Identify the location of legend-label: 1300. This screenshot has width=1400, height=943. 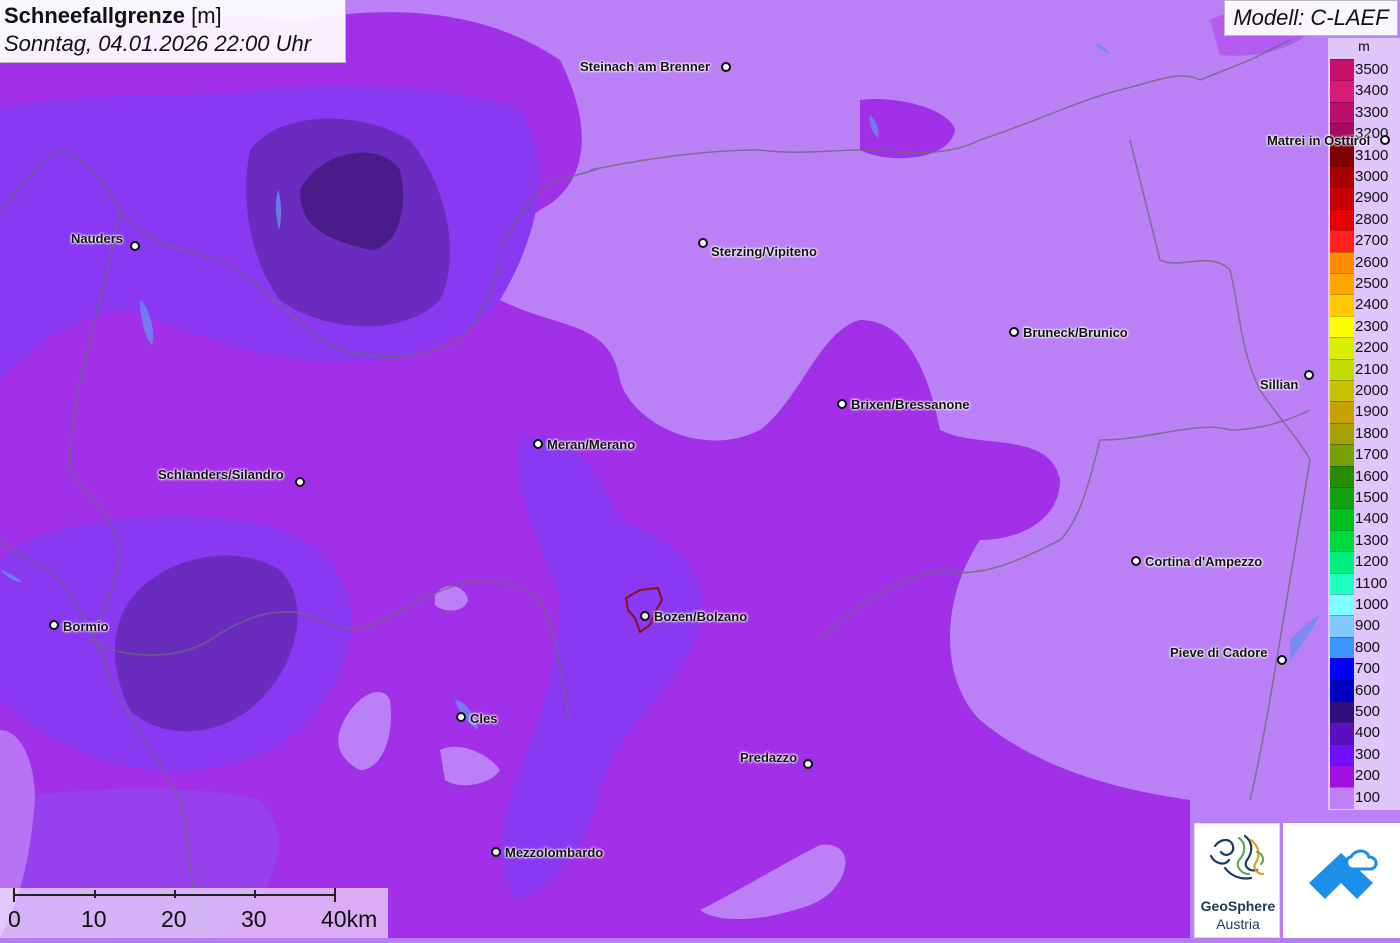
(1372, 540).